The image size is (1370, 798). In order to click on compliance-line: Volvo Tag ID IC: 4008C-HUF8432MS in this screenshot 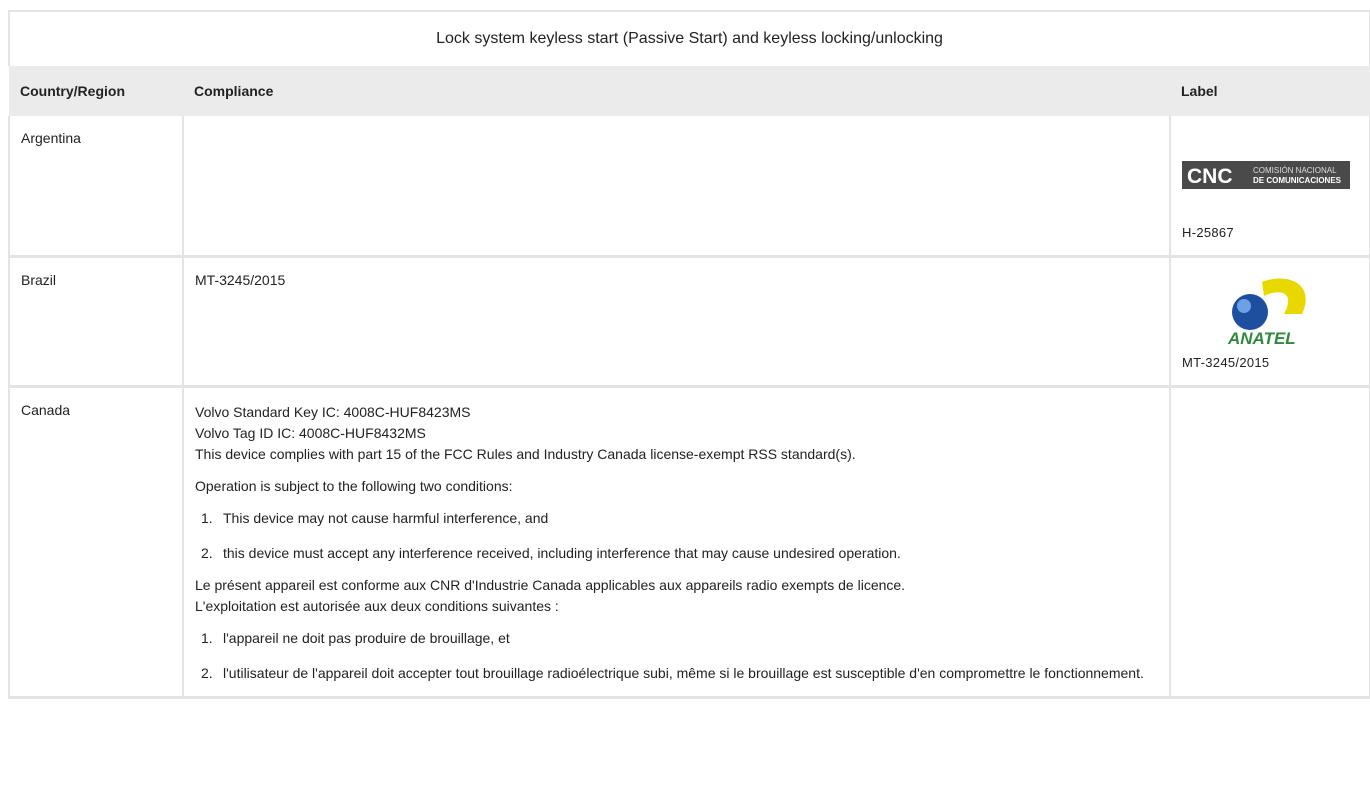, I will do `click(310, 433)`.